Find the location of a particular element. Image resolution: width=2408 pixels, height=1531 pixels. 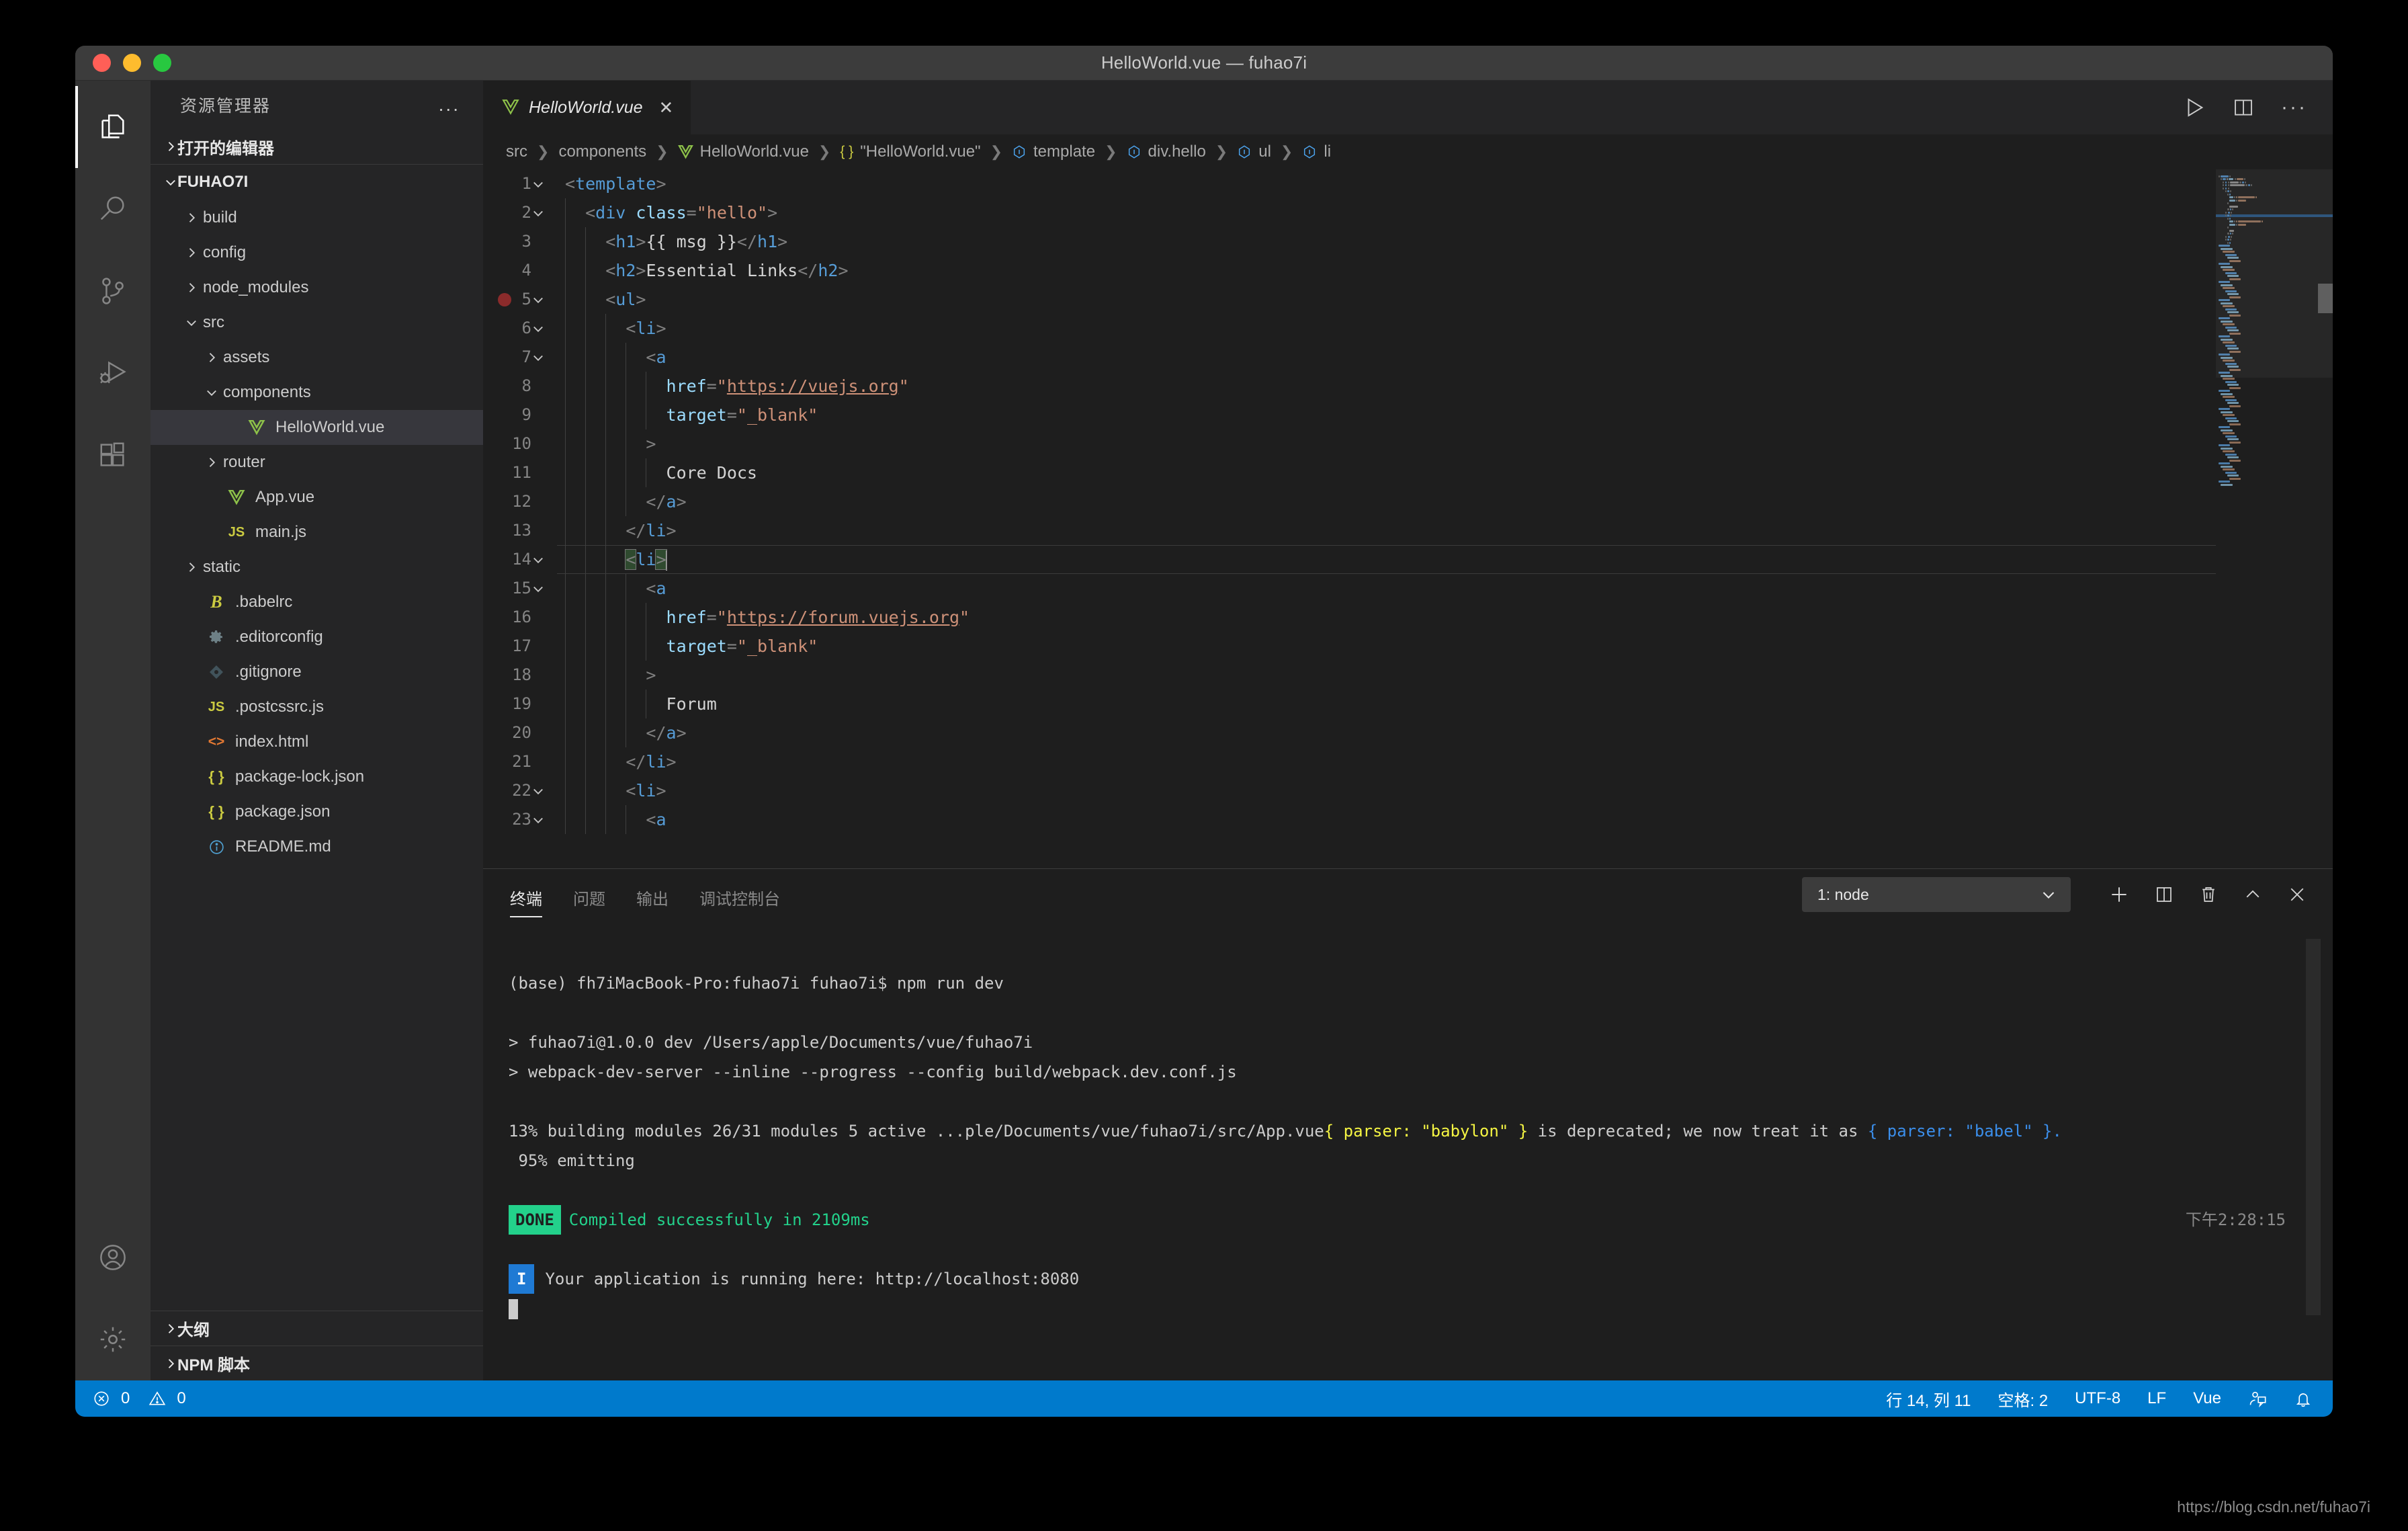

panel-tab-0: 终端 is located at coordinates (526, 903).